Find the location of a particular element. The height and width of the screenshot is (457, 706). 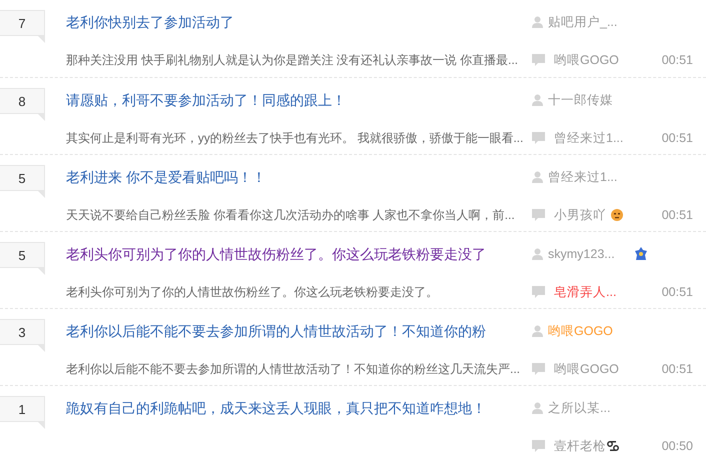

thread-title: 请愿贴，利哥不要参加活动了！同感的跟上！ is located at coordinates (299, 100).